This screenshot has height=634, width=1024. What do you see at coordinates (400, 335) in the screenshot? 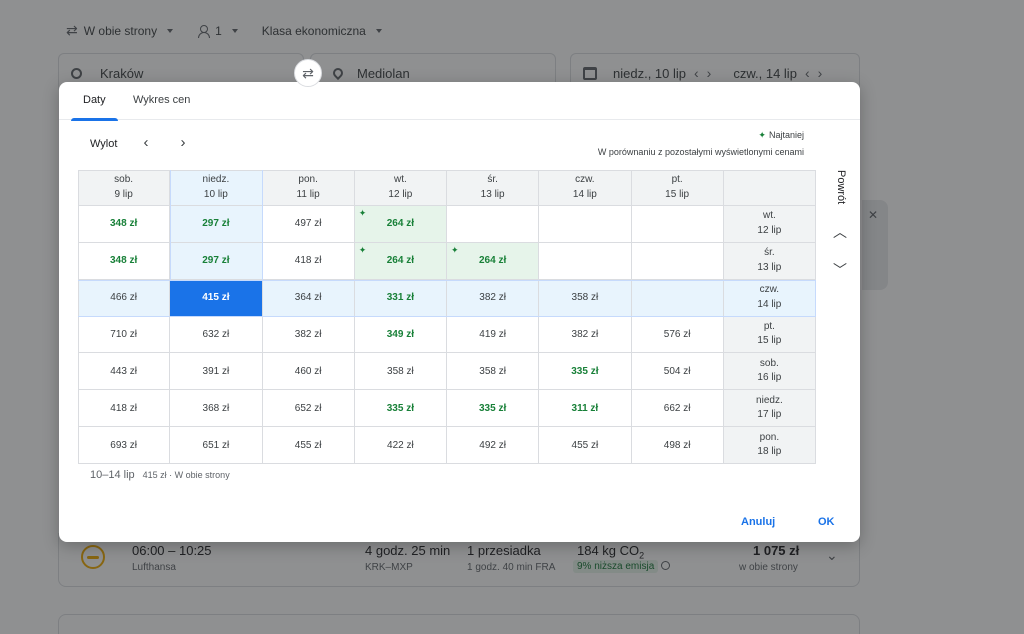
I see `price-cell: 349 zł` at bounding box center [400, 335].